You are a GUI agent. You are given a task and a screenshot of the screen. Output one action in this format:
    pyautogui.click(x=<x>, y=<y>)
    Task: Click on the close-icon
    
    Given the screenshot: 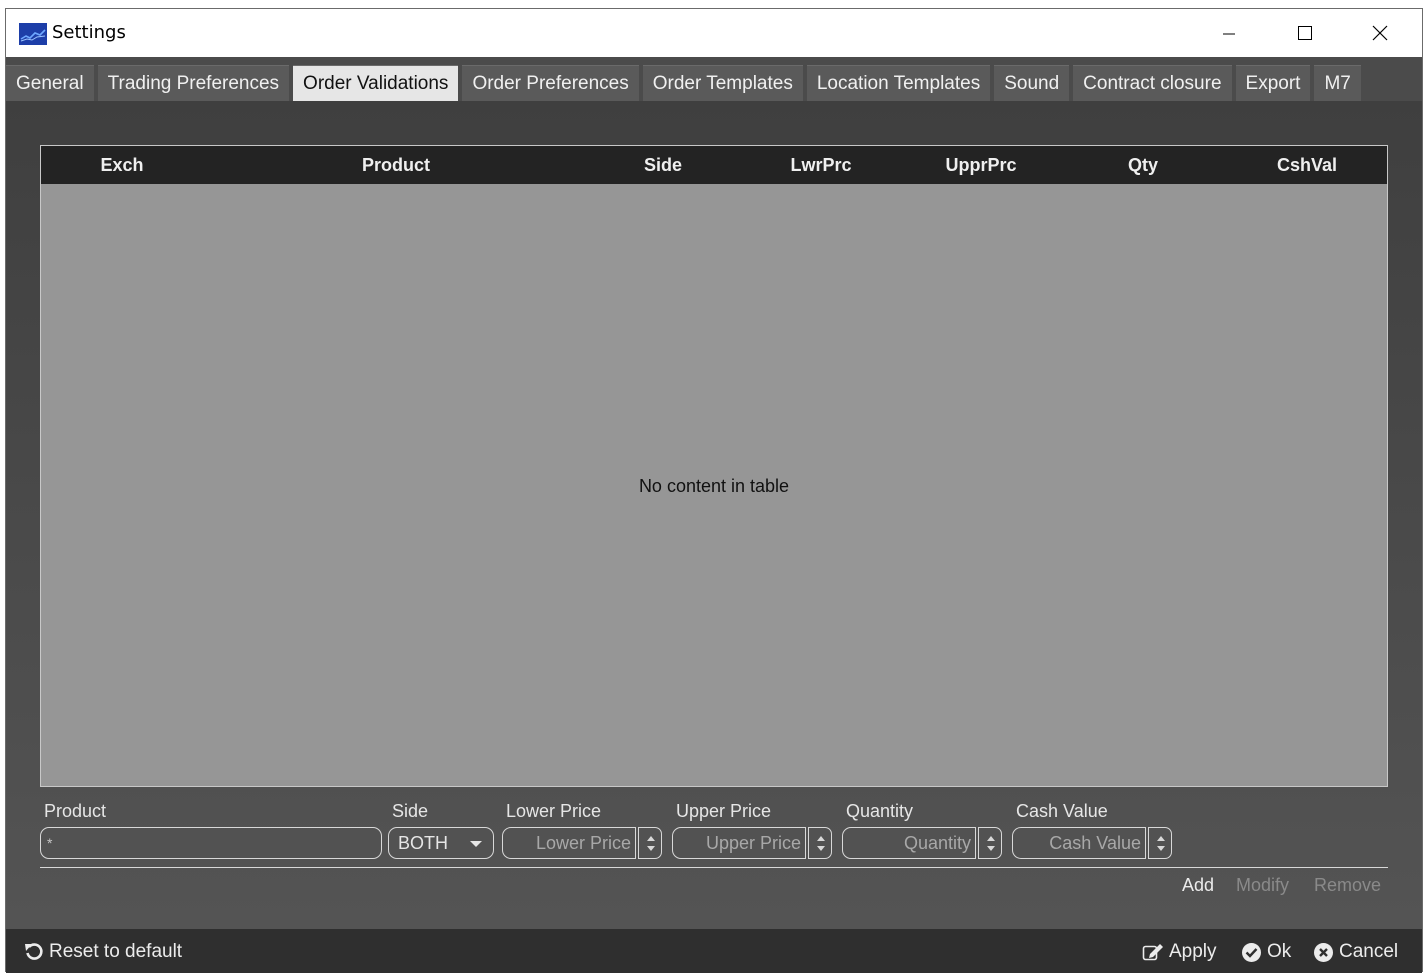 What is the action you would take?
    pyautogui.click(x=1380, y=33)
    